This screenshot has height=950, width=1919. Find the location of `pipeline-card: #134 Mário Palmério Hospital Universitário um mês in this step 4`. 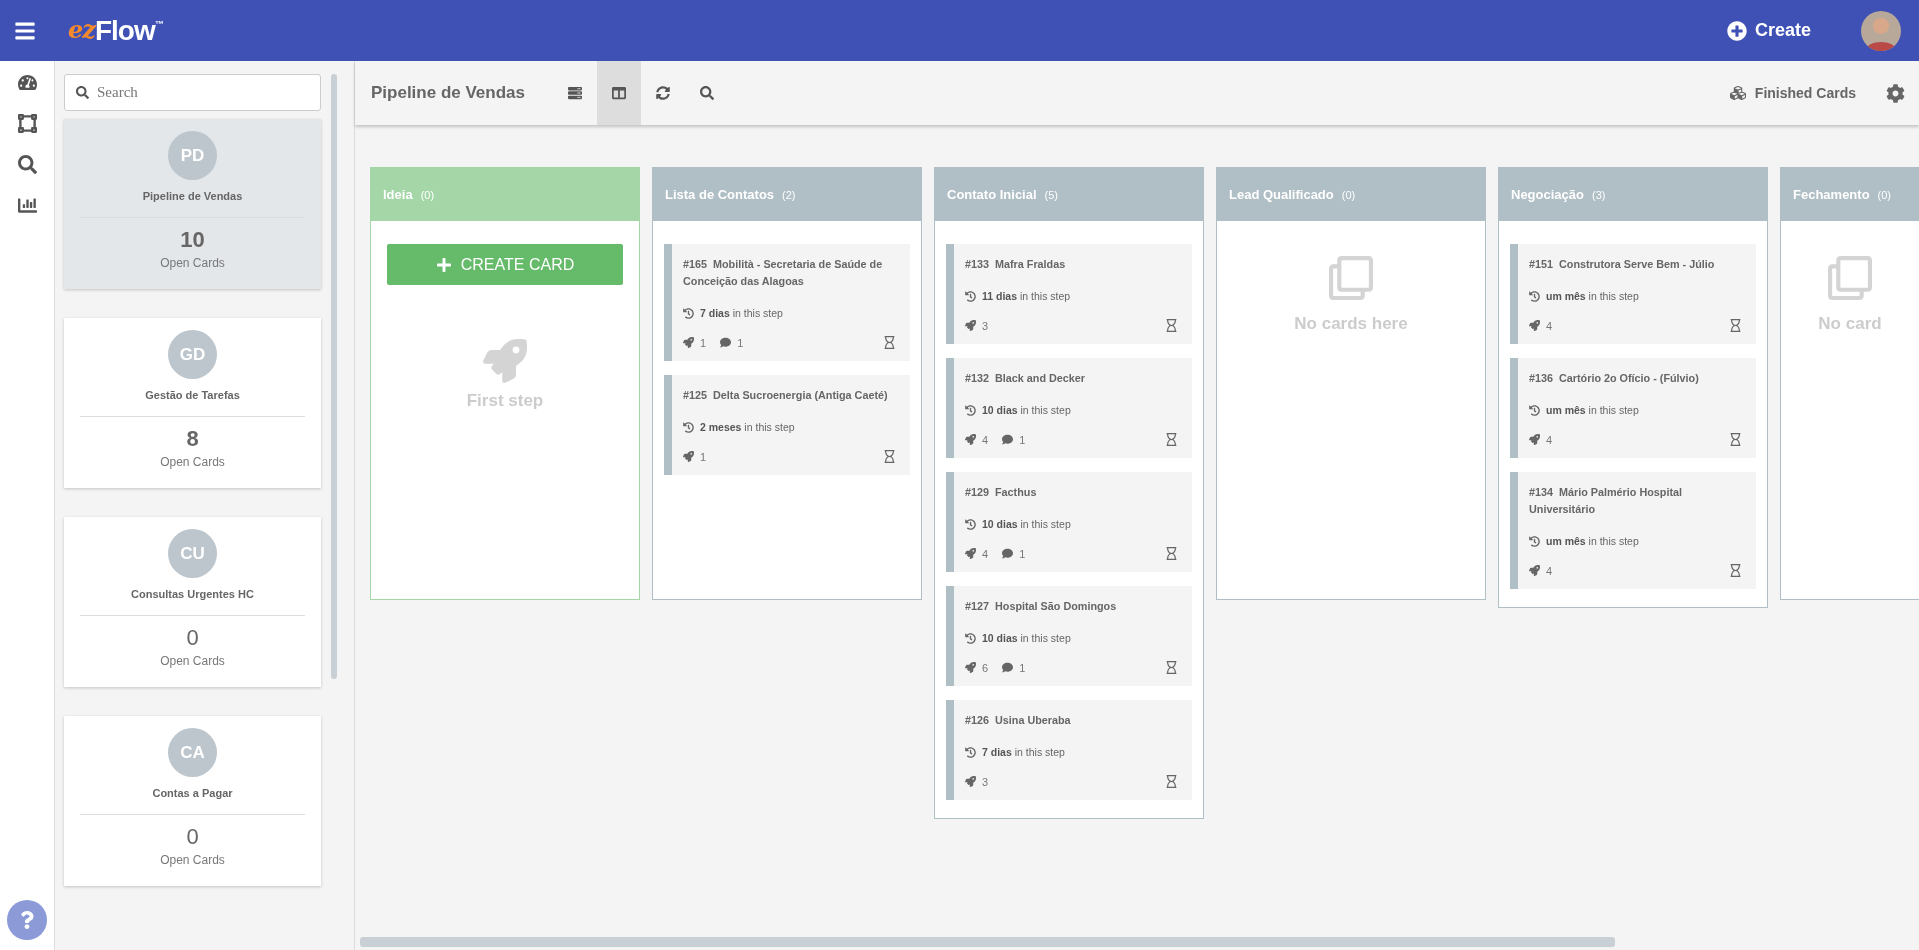

pipeline-card: #134 Mário Palmério Hospital Universitário um mês in this step 4 is located at coordinates (1633, 530).